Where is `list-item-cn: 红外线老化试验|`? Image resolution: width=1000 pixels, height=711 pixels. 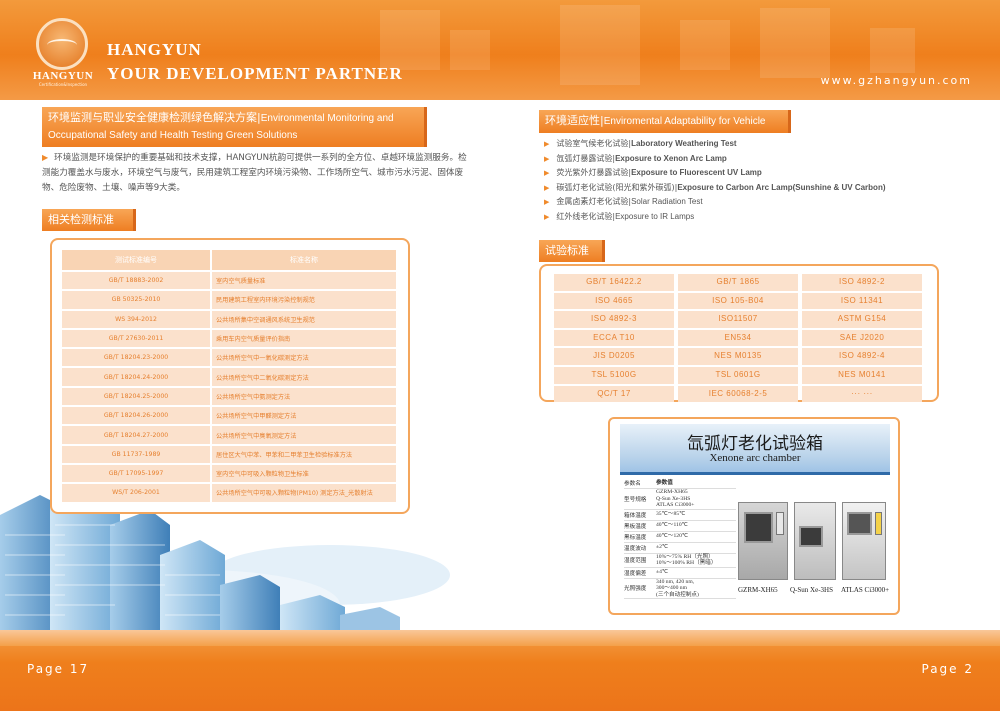
list-item-cn: 红外线老化试验| is located at coordinates (586, 216).